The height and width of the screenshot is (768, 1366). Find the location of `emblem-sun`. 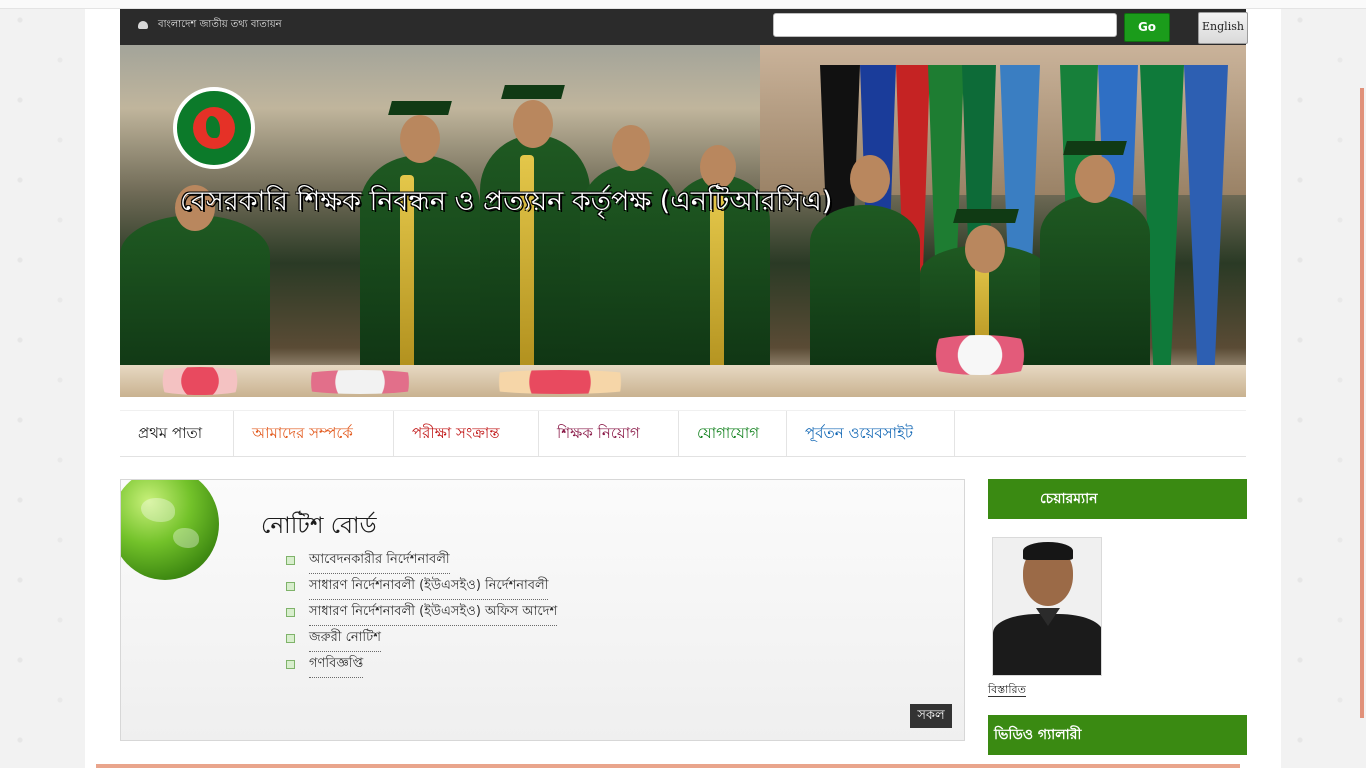

emblem-sun is located at coordinates (214, 128).